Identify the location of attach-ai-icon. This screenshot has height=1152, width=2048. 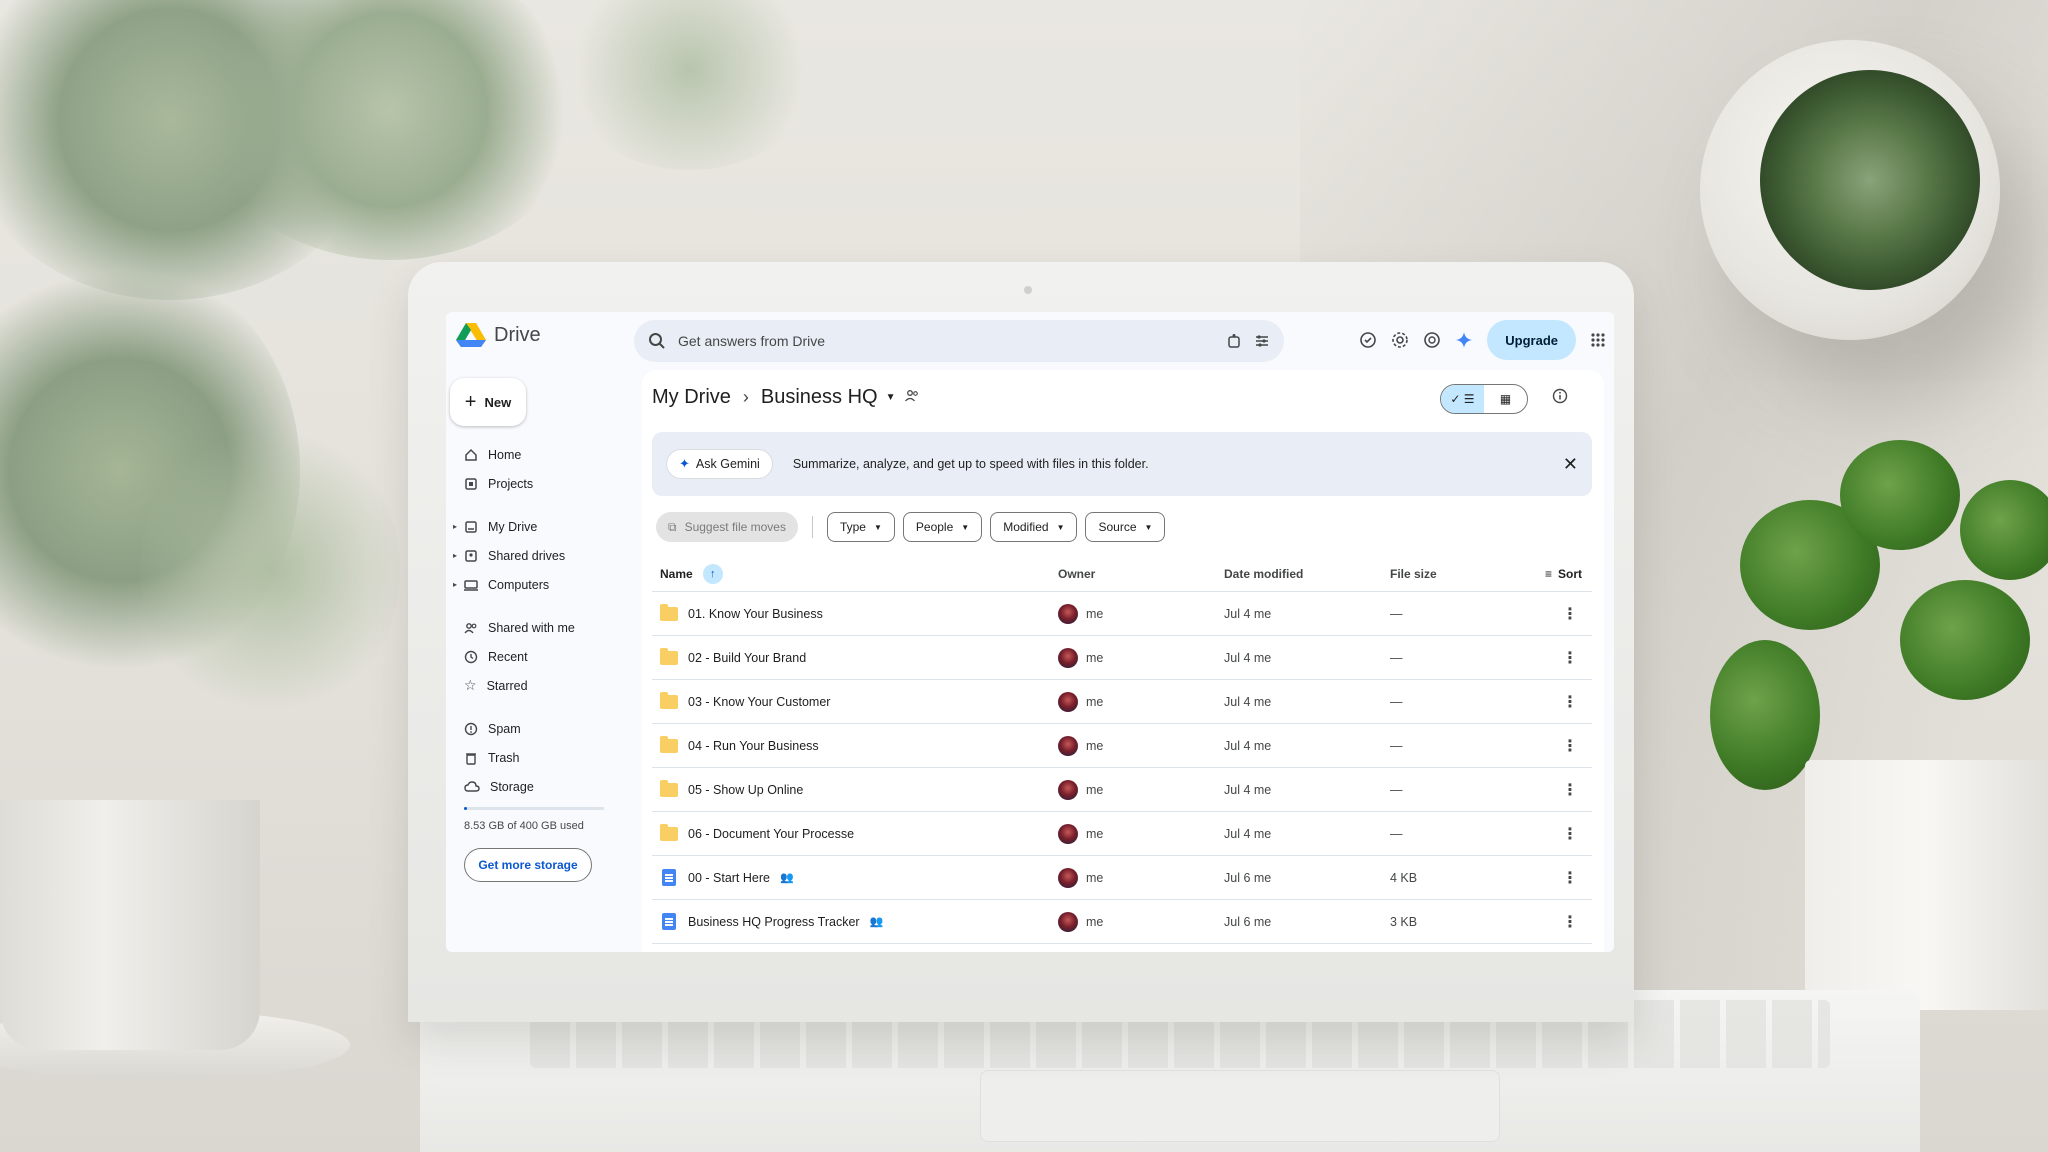
(1234, 341).